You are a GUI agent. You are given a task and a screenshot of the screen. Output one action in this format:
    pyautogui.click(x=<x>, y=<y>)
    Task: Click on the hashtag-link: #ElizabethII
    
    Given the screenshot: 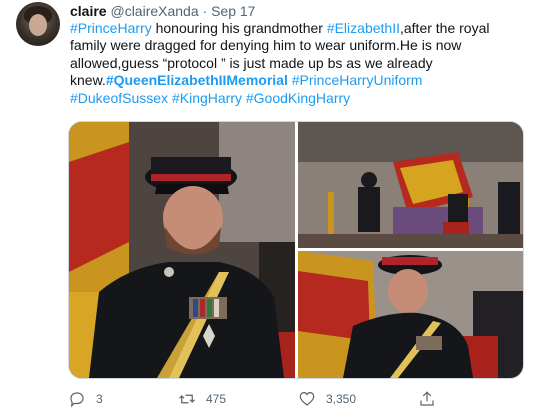 What is the action you would take?
    pyautogui.click(x=363, y=28)
    